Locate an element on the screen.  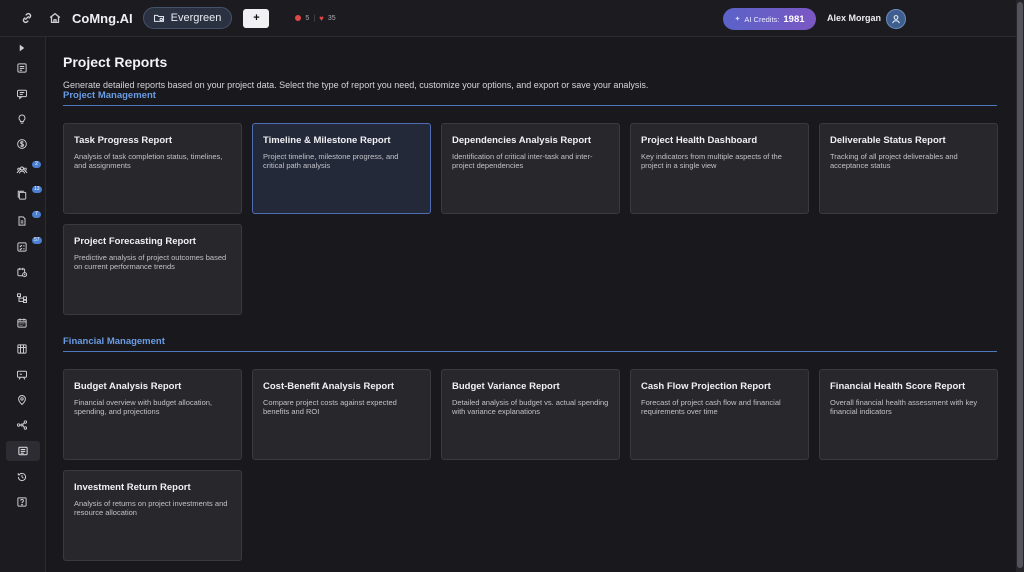
page-title: Project Reports is located at coordinates (115, 62).